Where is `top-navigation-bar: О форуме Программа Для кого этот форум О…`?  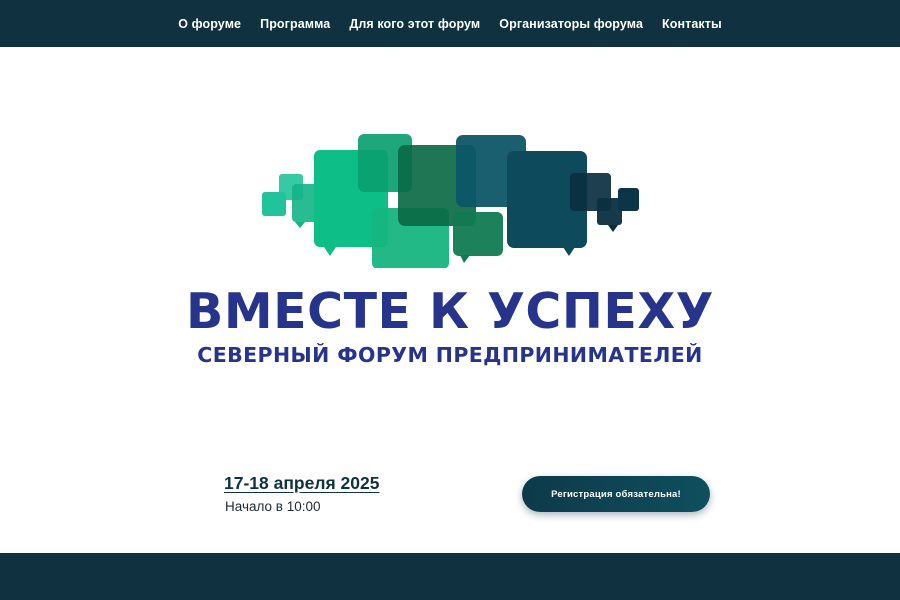 top-navigation-bar: О форуме Программа Для кого этот форум О… is located at coordinates (450, 23).